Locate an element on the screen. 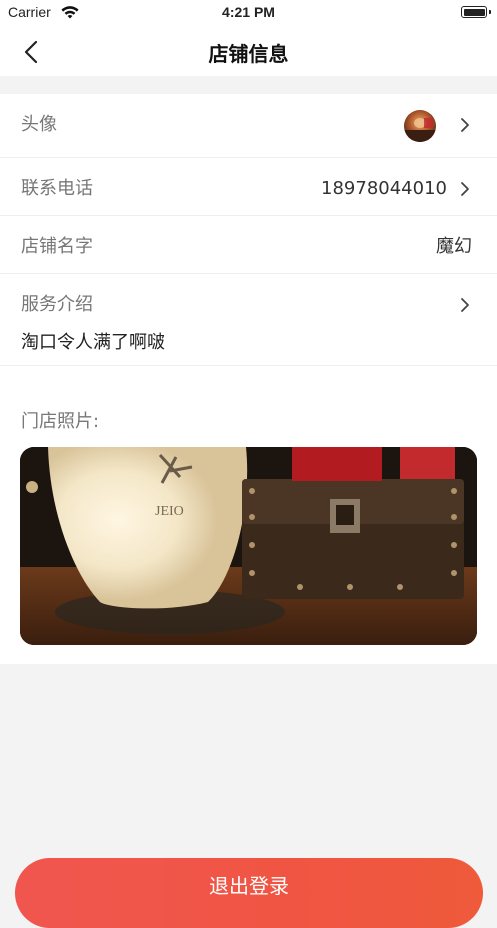  shop-name-label: 店铺名字 is located at coordinates (57, 246).